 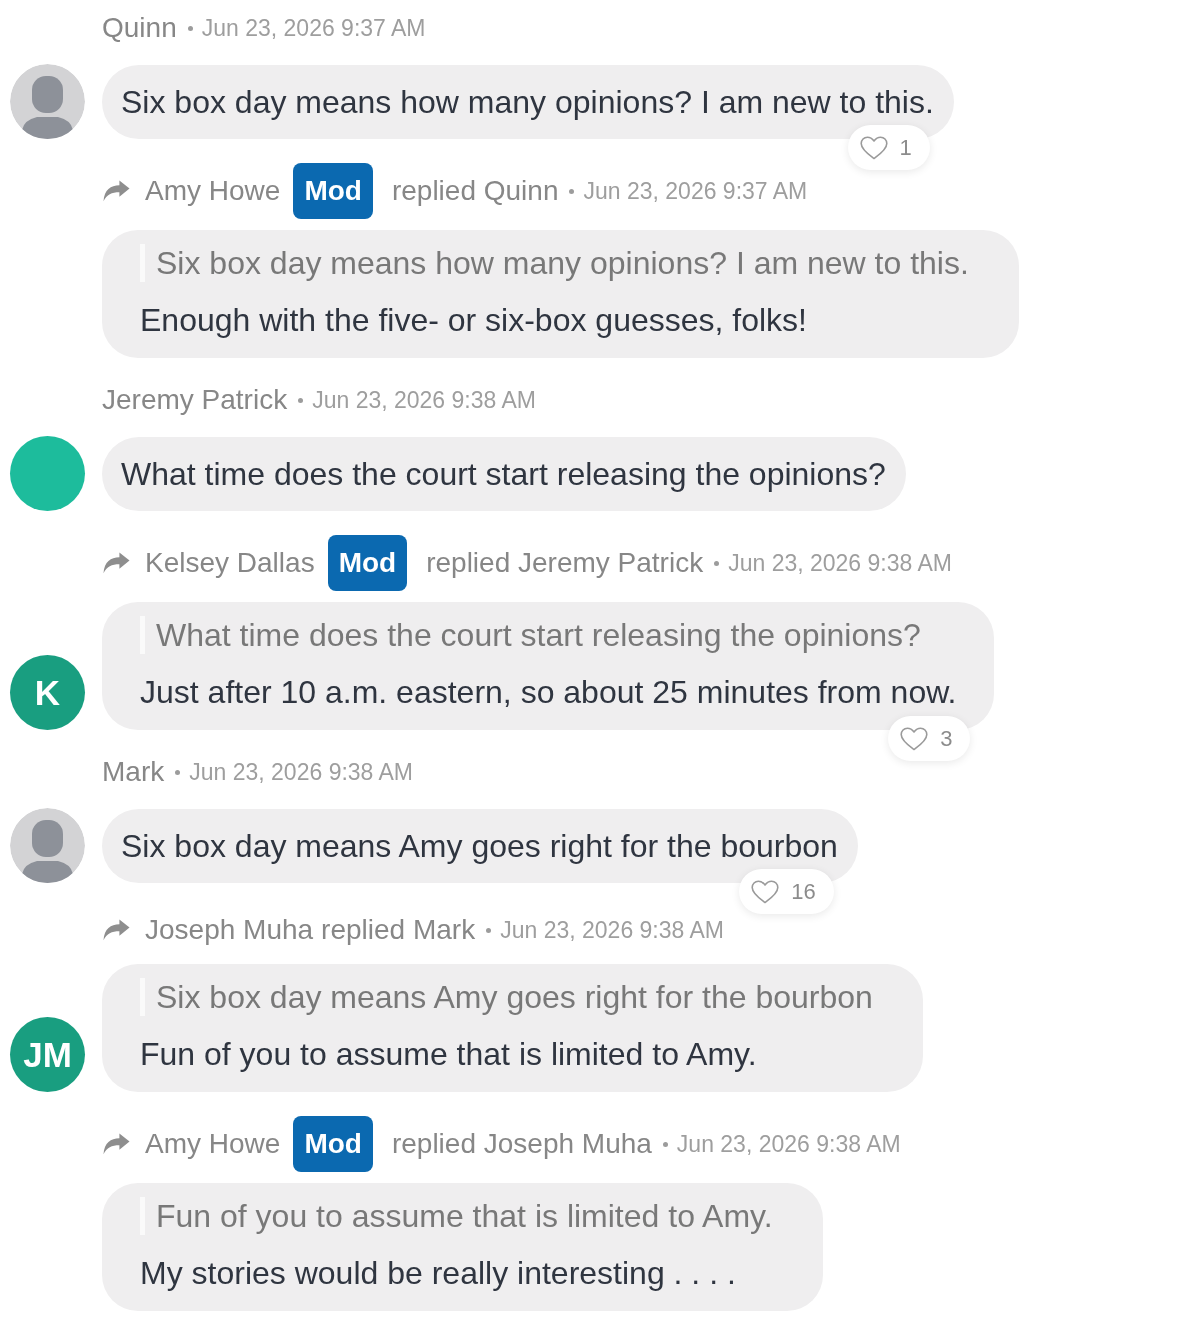 I want to click on quoted-text: Six box day means how many opinions? I am new to this., so click(x=560, y=263).